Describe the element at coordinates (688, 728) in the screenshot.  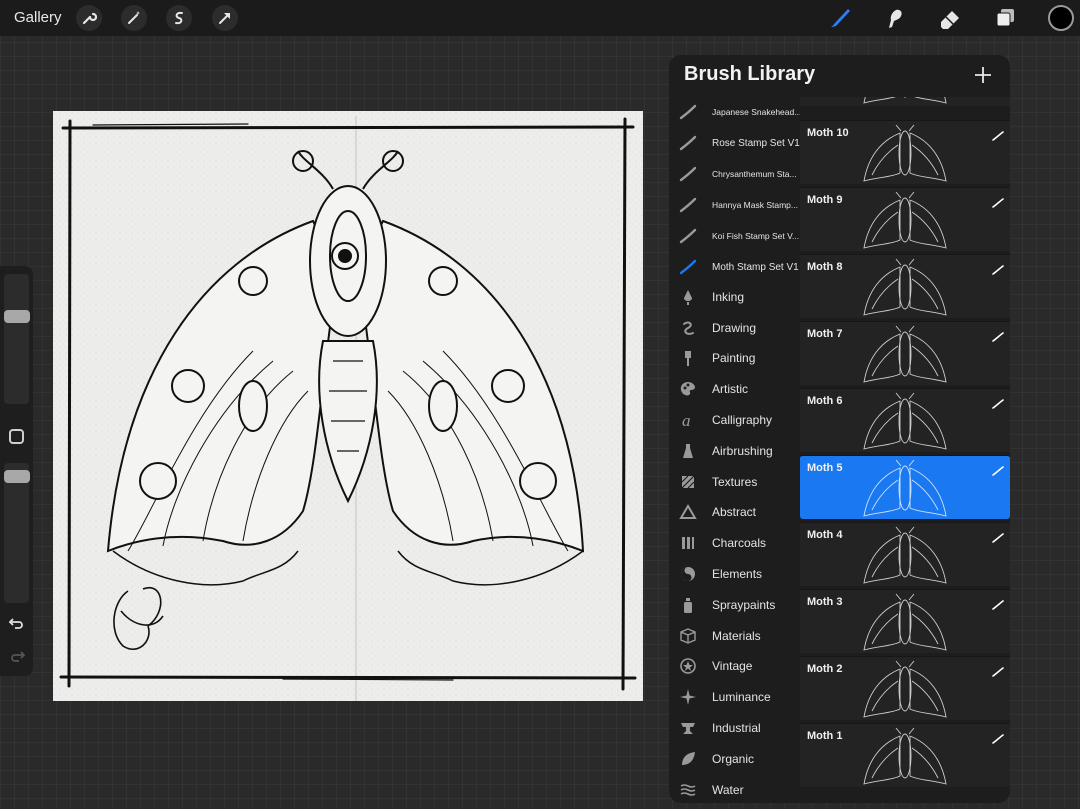
I see `anvil-icon` at that location.